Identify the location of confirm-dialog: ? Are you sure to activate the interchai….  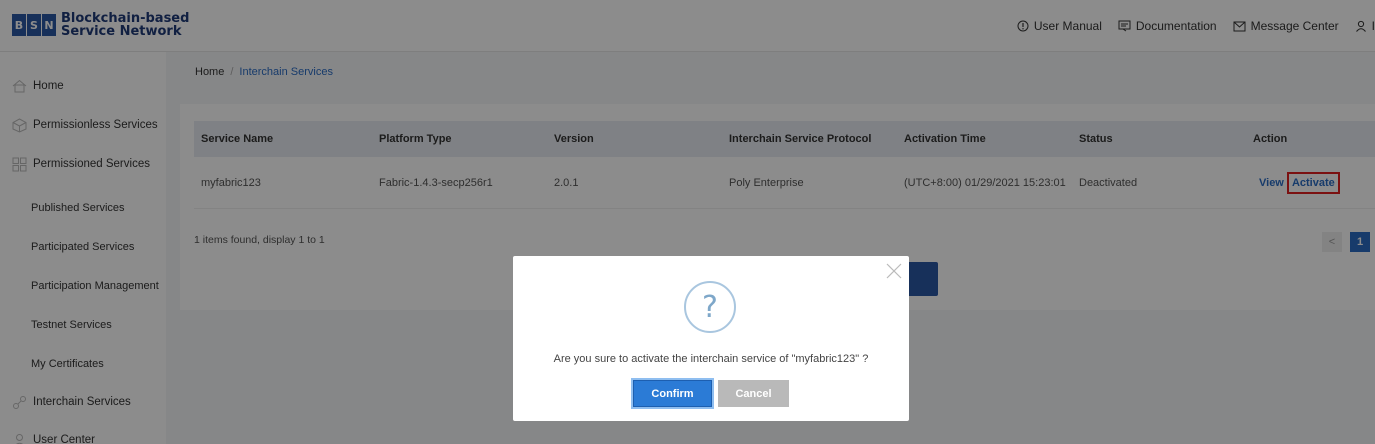
(711, 338).